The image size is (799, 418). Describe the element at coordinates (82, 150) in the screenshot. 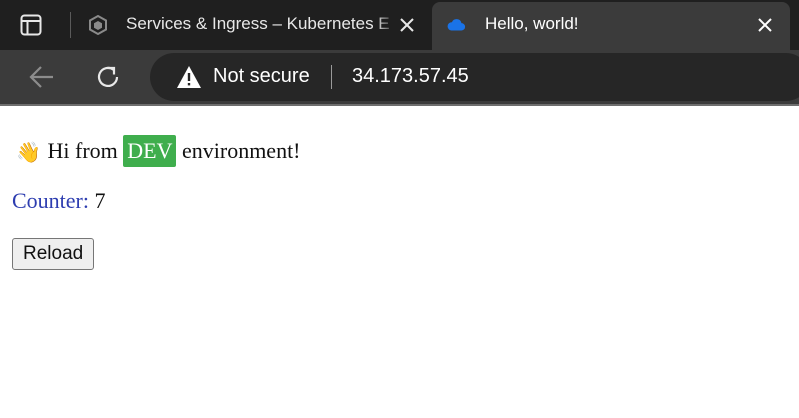

I see `greeting-prefix: Hi from` at that location.